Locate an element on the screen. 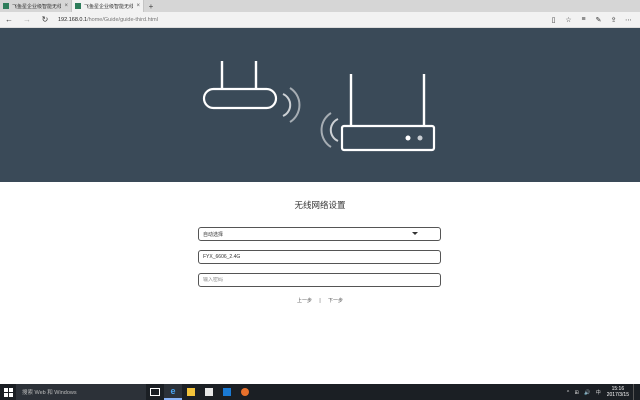  windows-logo-icon is located at coordinates (8, 392).